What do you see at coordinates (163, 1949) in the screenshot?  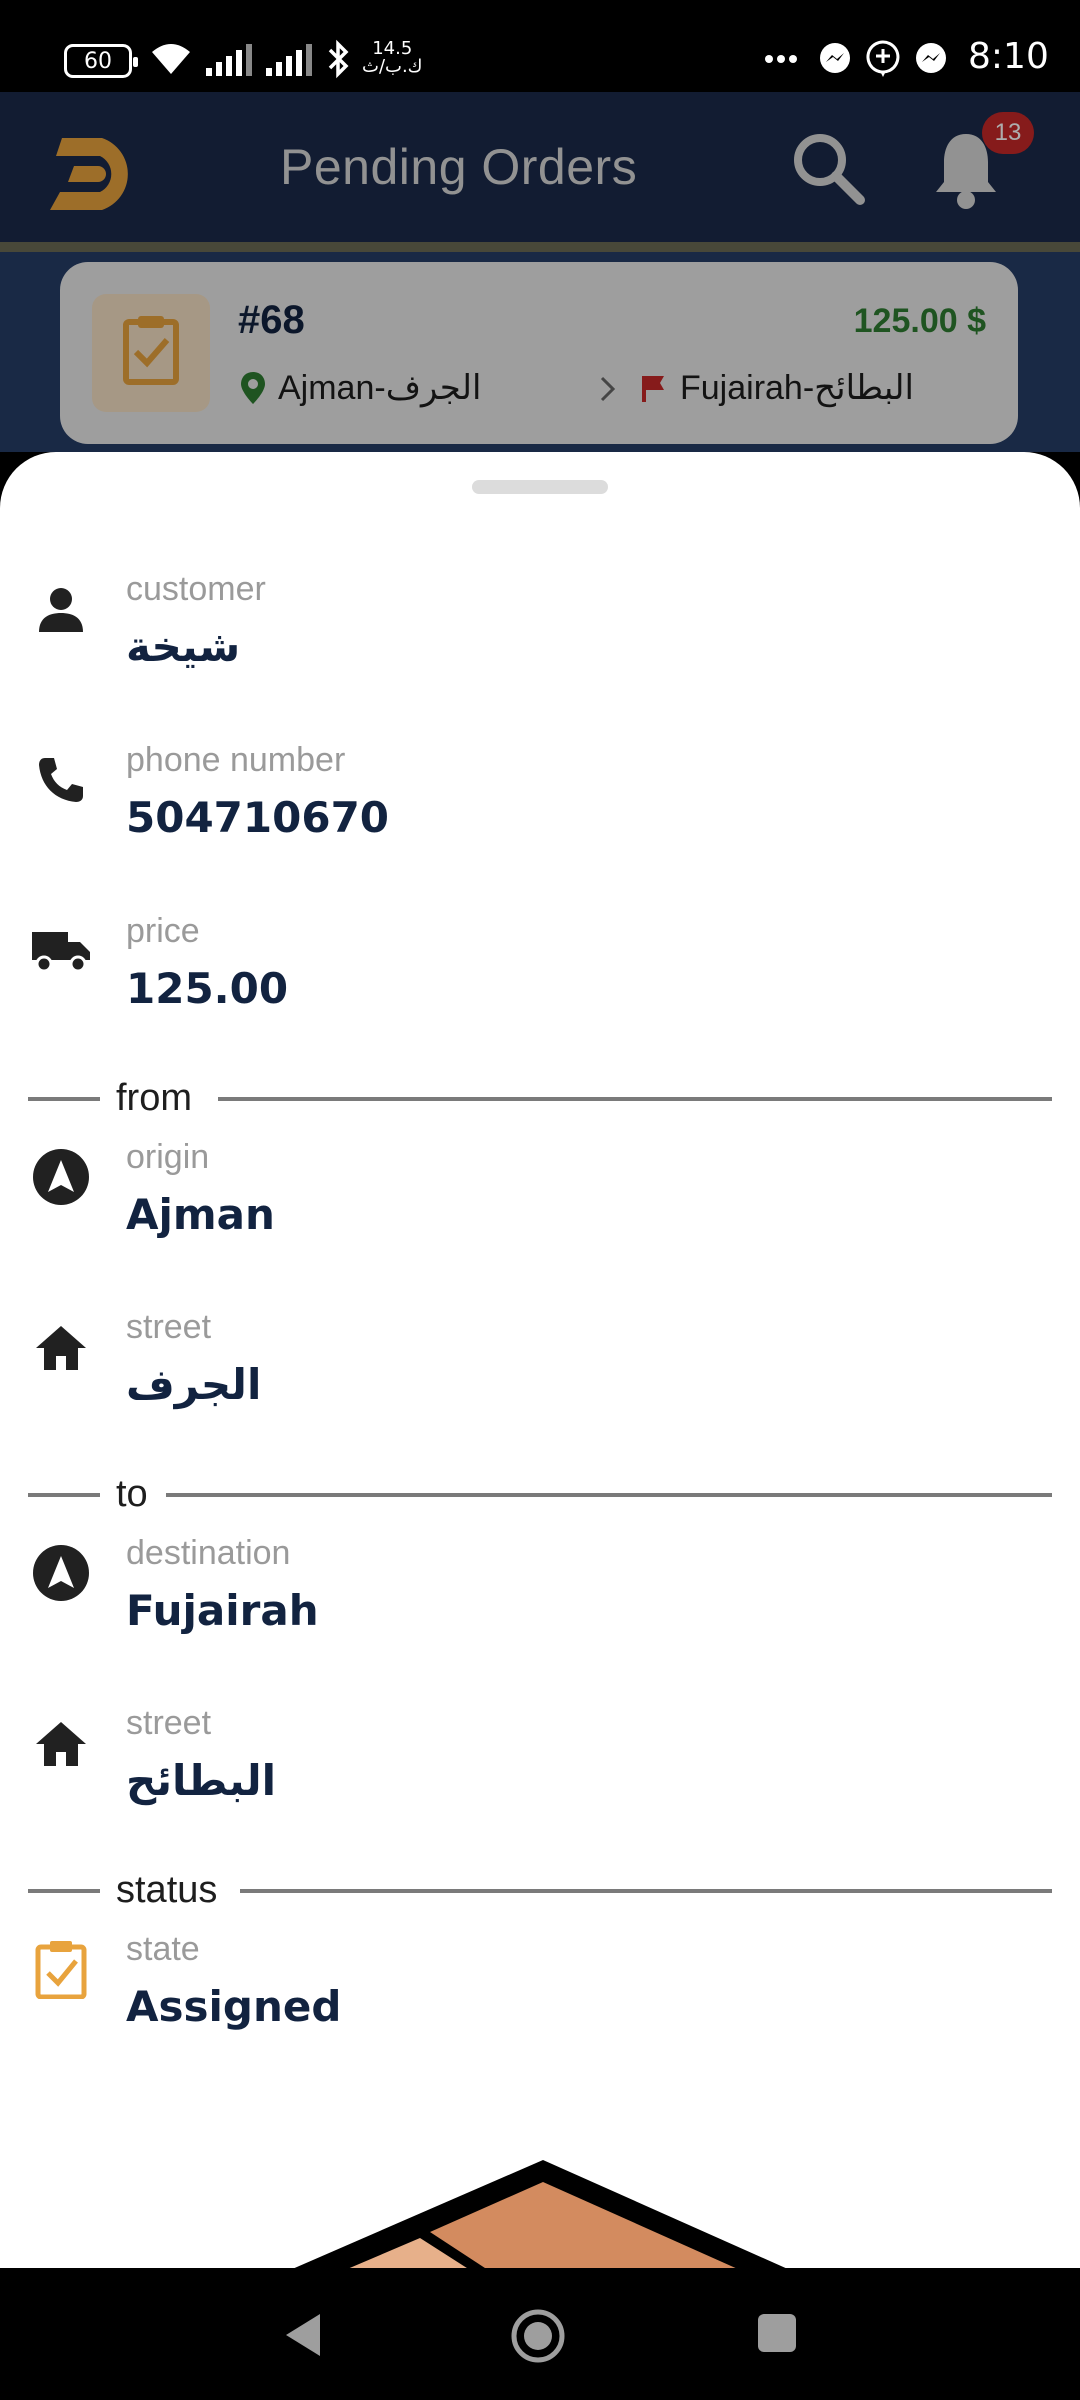 I see `state-label: state` at bounding box center [163, 1949].